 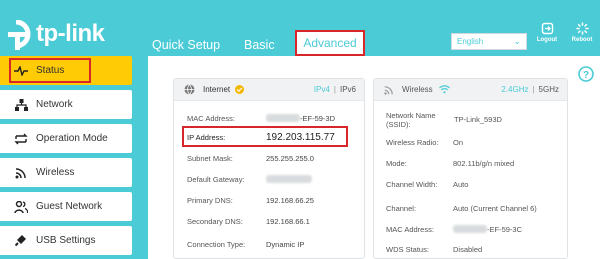 I want to click on tab-quick-setup: Quick Setup, so click(x=186, y=45).